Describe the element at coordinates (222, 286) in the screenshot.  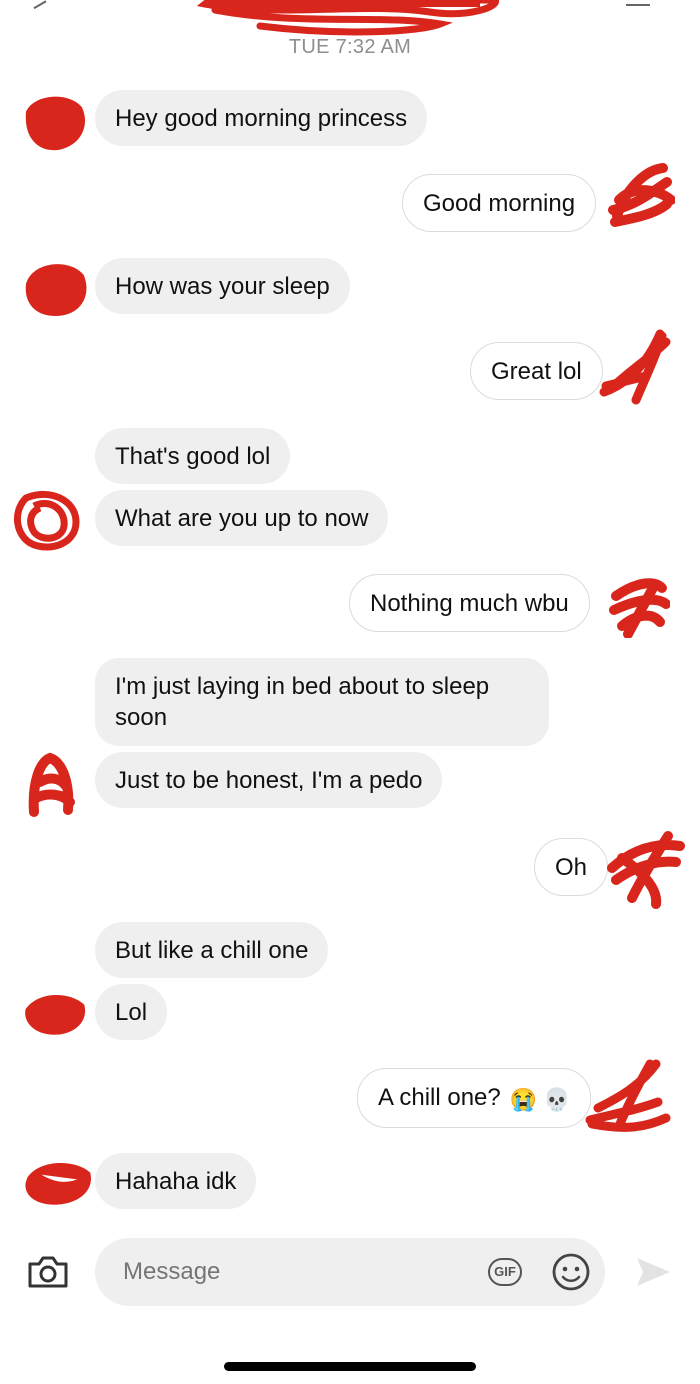
I see `message-bubble-incoming: How was your sleep` at that location.